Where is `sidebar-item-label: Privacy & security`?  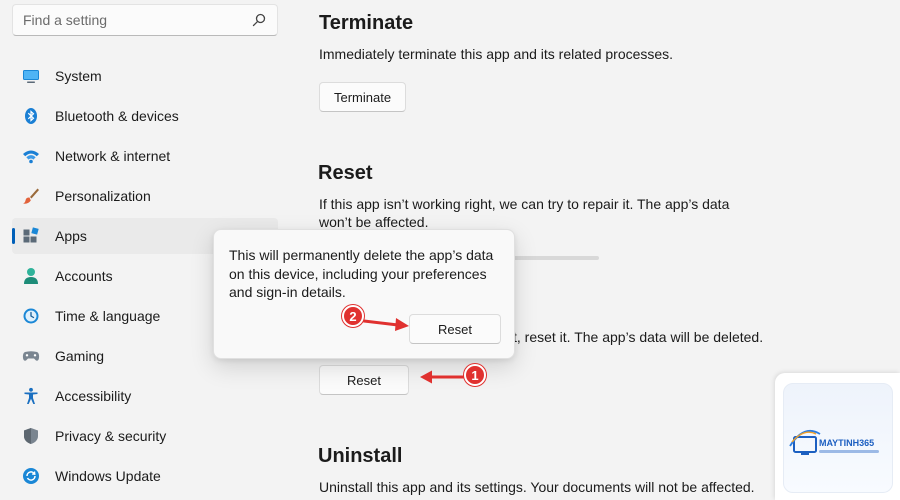 sidebar-item-label: Privacy & security is located at coordinates (111, 436).